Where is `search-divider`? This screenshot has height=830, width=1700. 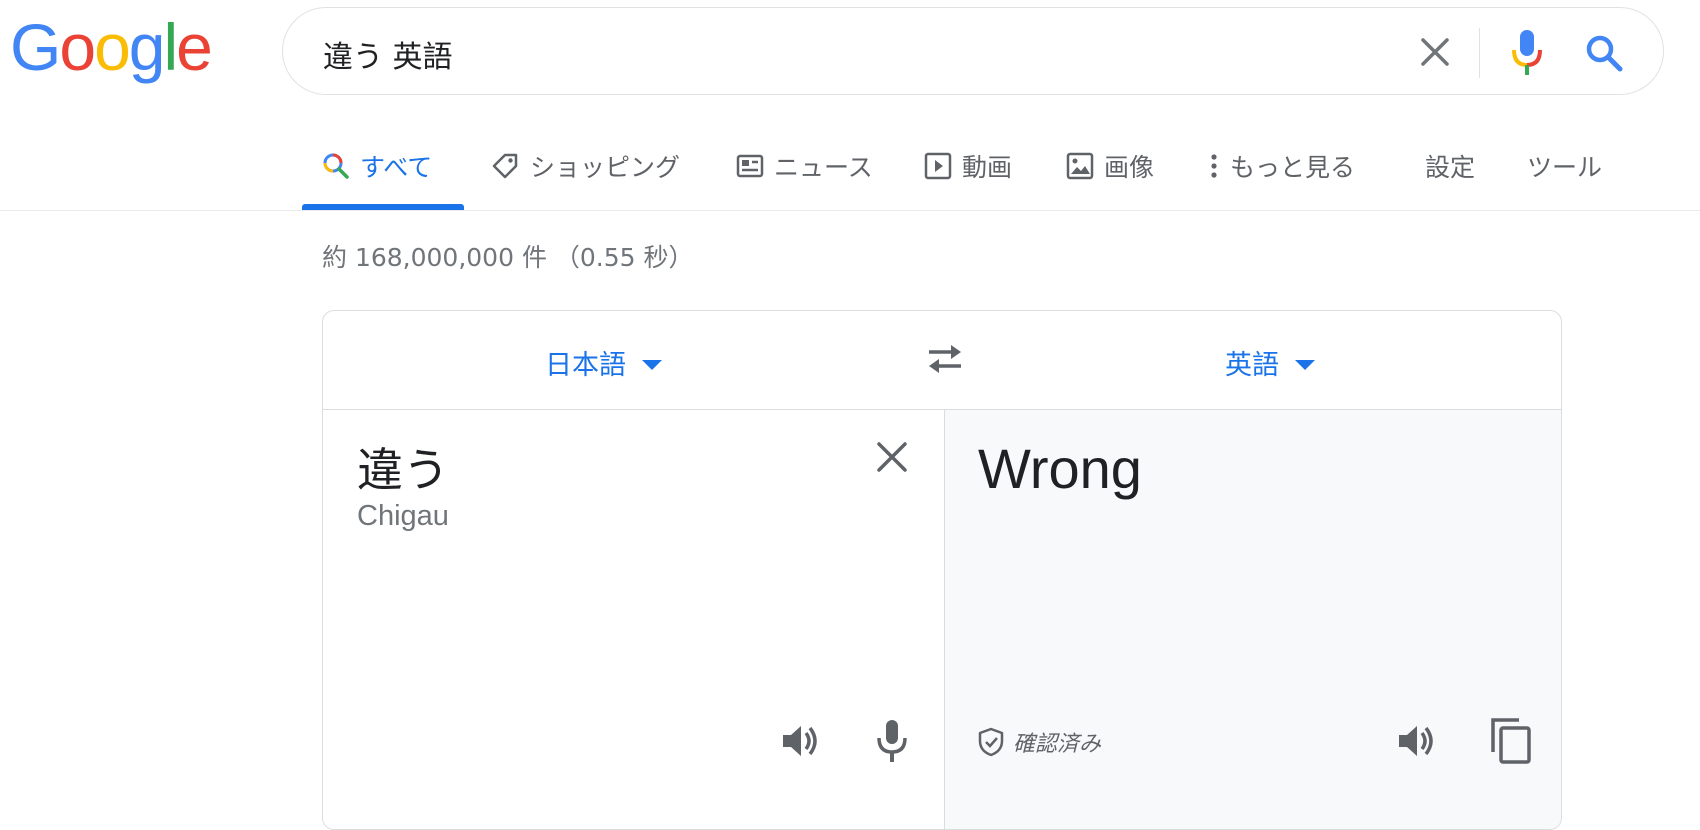 search-divider is located at coordinates (1479, 53).